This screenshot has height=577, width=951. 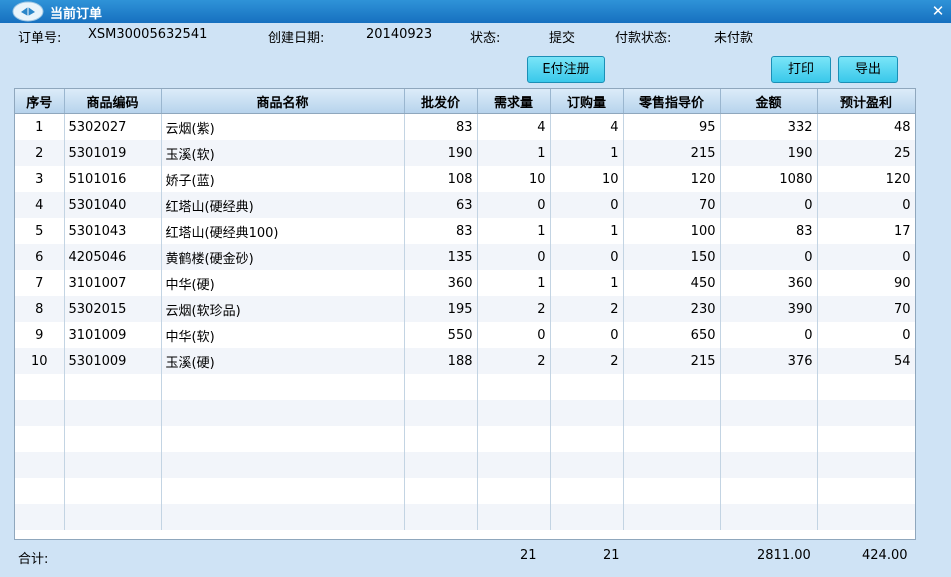 What do you see at coordinates (587, 231) in the screenshot?
I see `cell-ordered: 1` at bounding box center [587, 231].